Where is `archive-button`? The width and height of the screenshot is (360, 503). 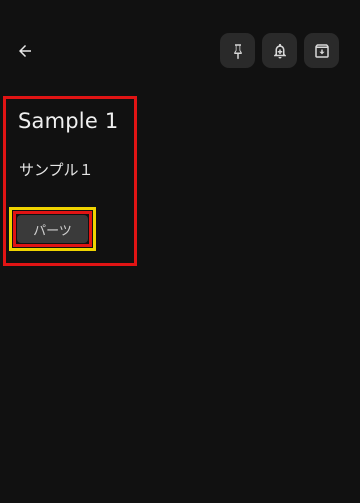 archive-button is located at coordinates (321, 50).